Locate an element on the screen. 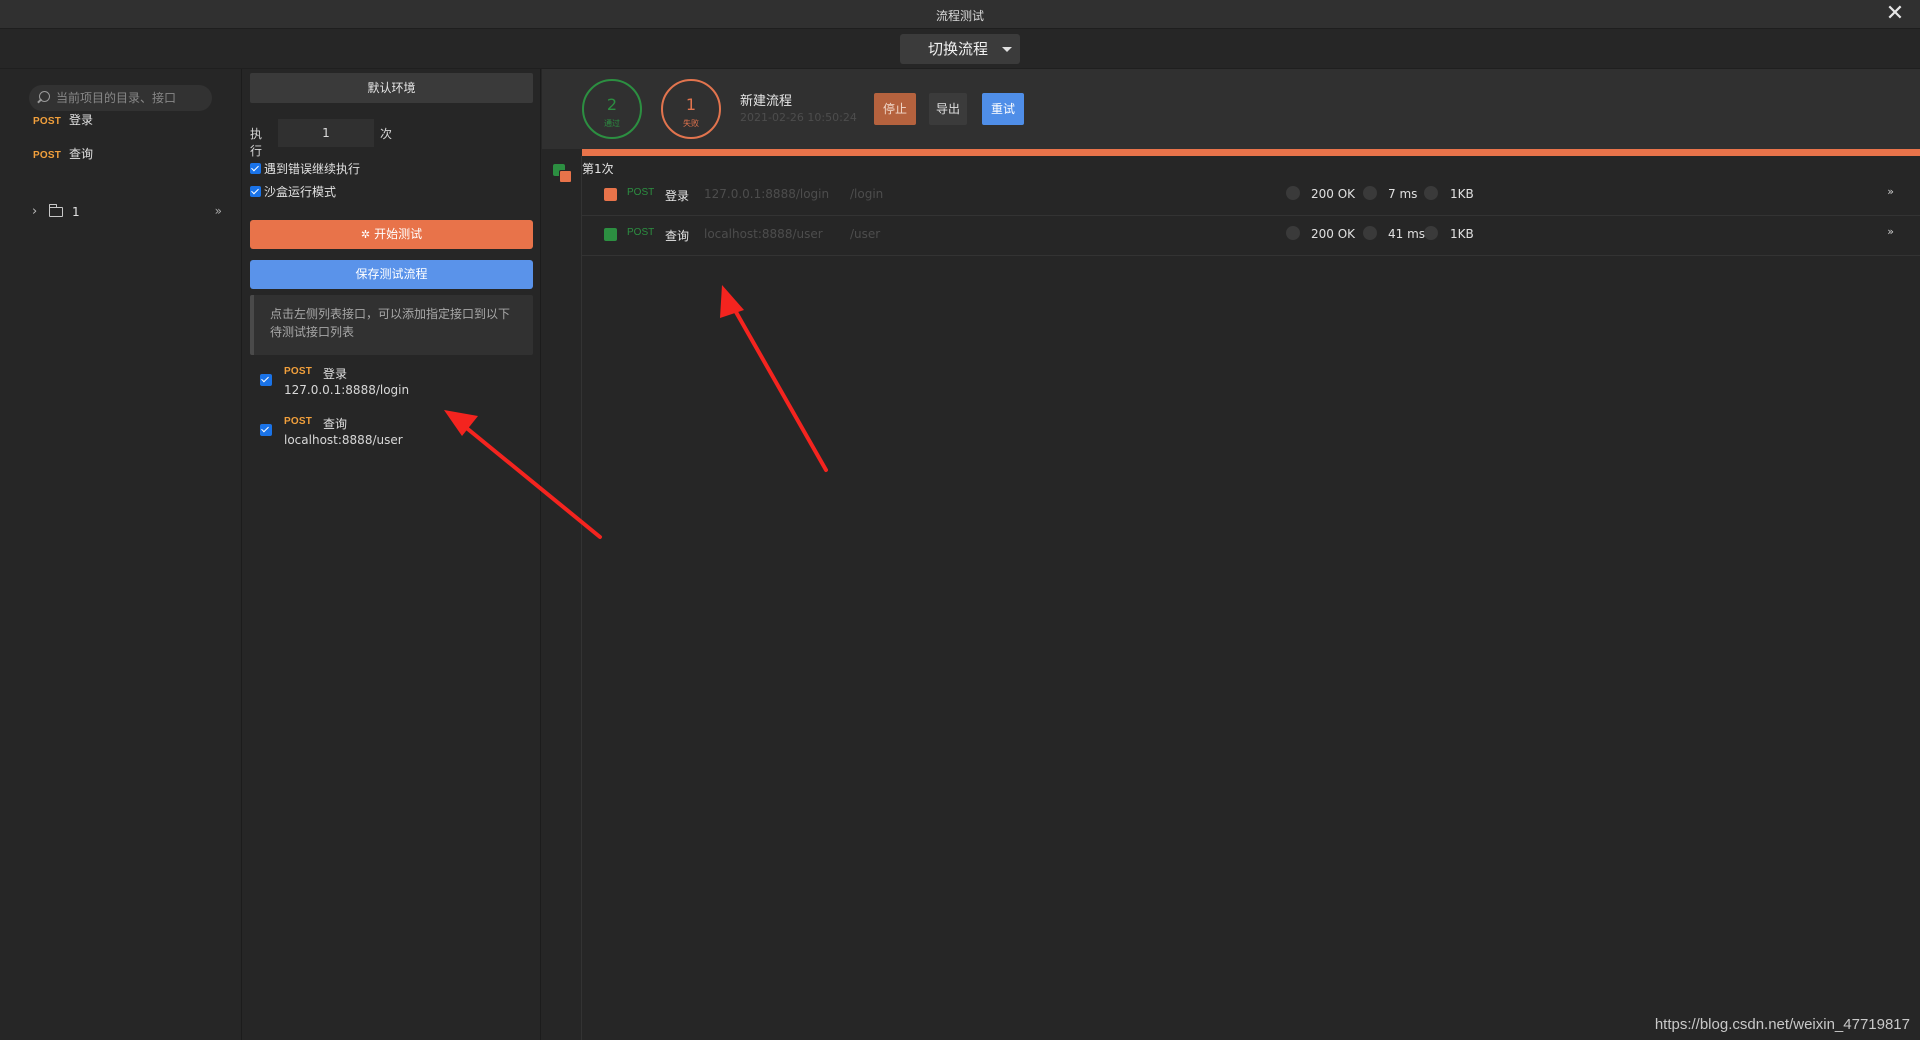 The height and width of the screenshot is (1040, 1920). sandbox-mode-row: 沙盒运行模式 is located at coordinates (293, 191).